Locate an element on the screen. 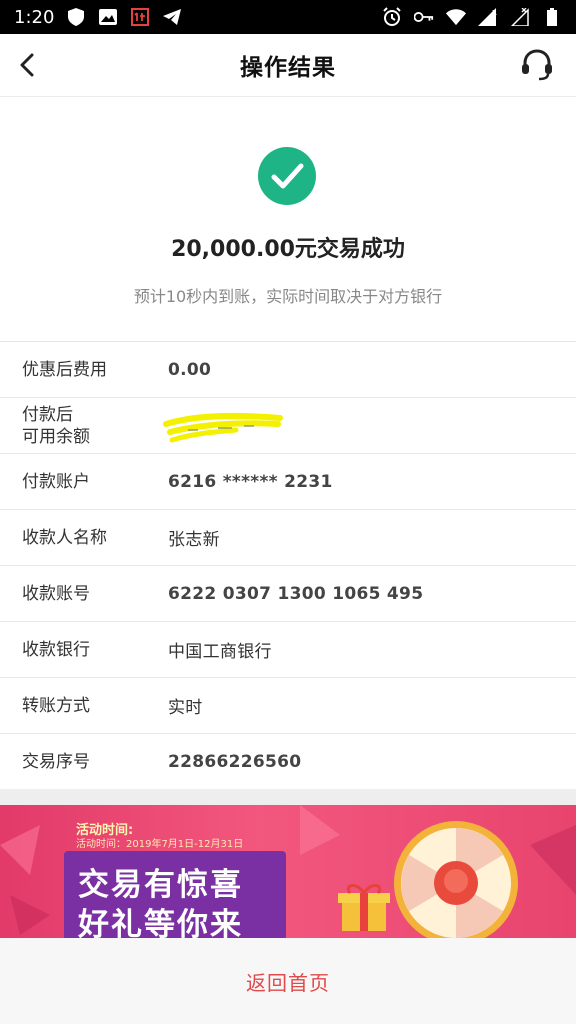  section-divider is located at coordinates (288, 797).